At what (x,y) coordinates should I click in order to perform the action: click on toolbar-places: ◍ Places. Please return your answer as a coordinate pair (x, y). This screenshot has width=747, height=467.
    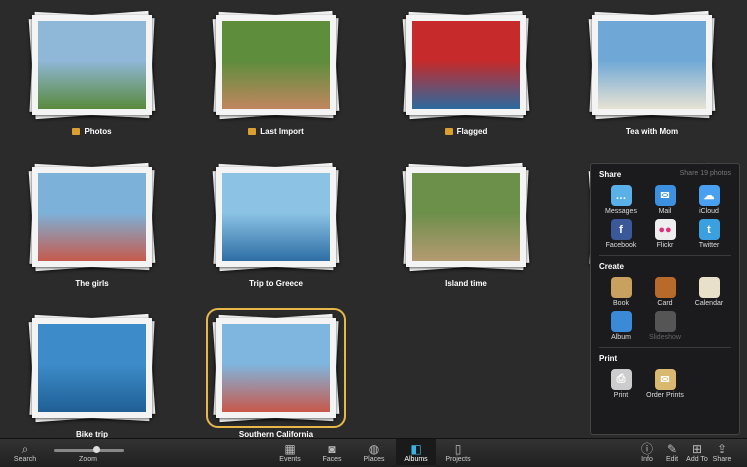
    Looking at the image, I should click on (374, 452).